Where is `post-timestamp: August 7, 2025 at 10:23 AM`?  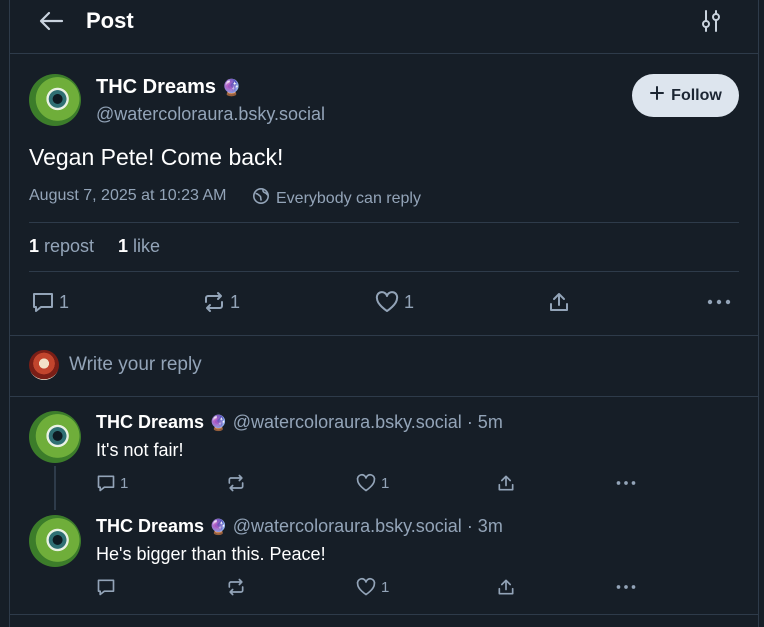 post-timestamp: August 7, 2025 at 10:23 AM is located at coordinates (127, 196).